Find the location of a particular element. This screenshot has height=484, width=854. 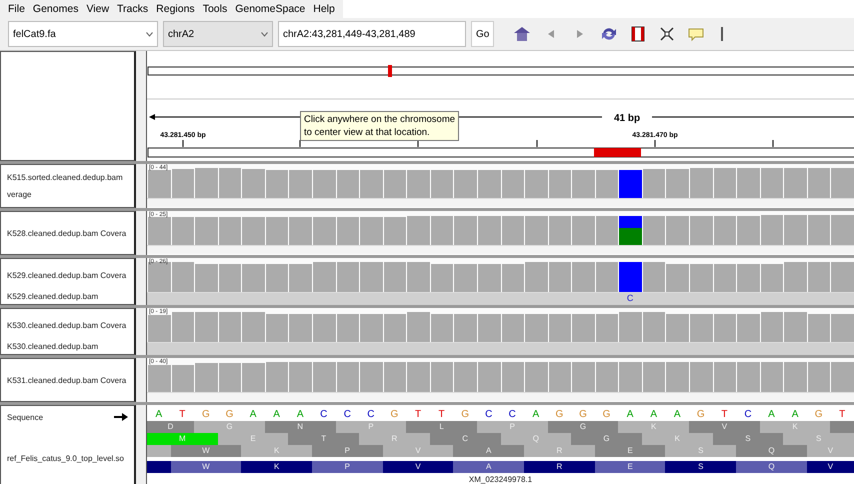

amino-acid: D is located at coordinates (170, 427).